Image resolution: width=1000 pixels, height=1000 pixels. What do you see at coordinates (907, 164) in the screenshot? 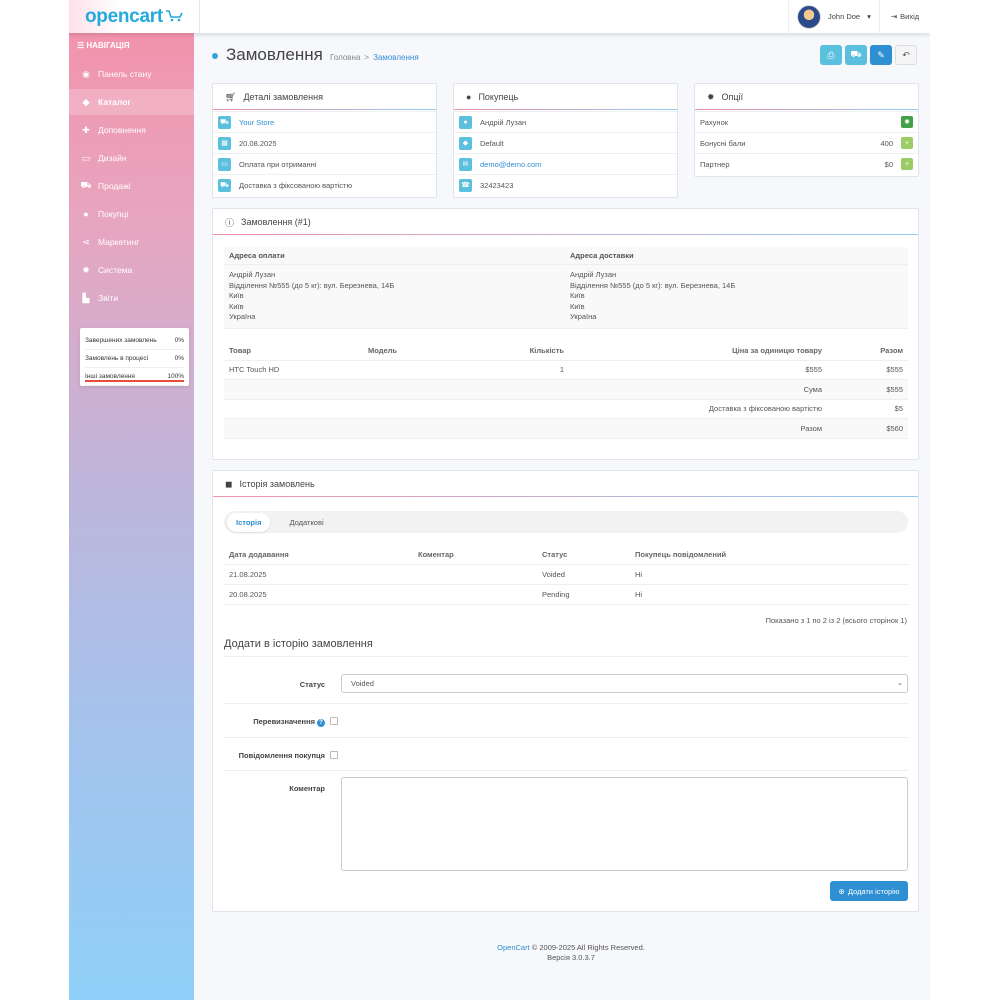
I see `add-commission-button: +` at bounding box center [907, 164].